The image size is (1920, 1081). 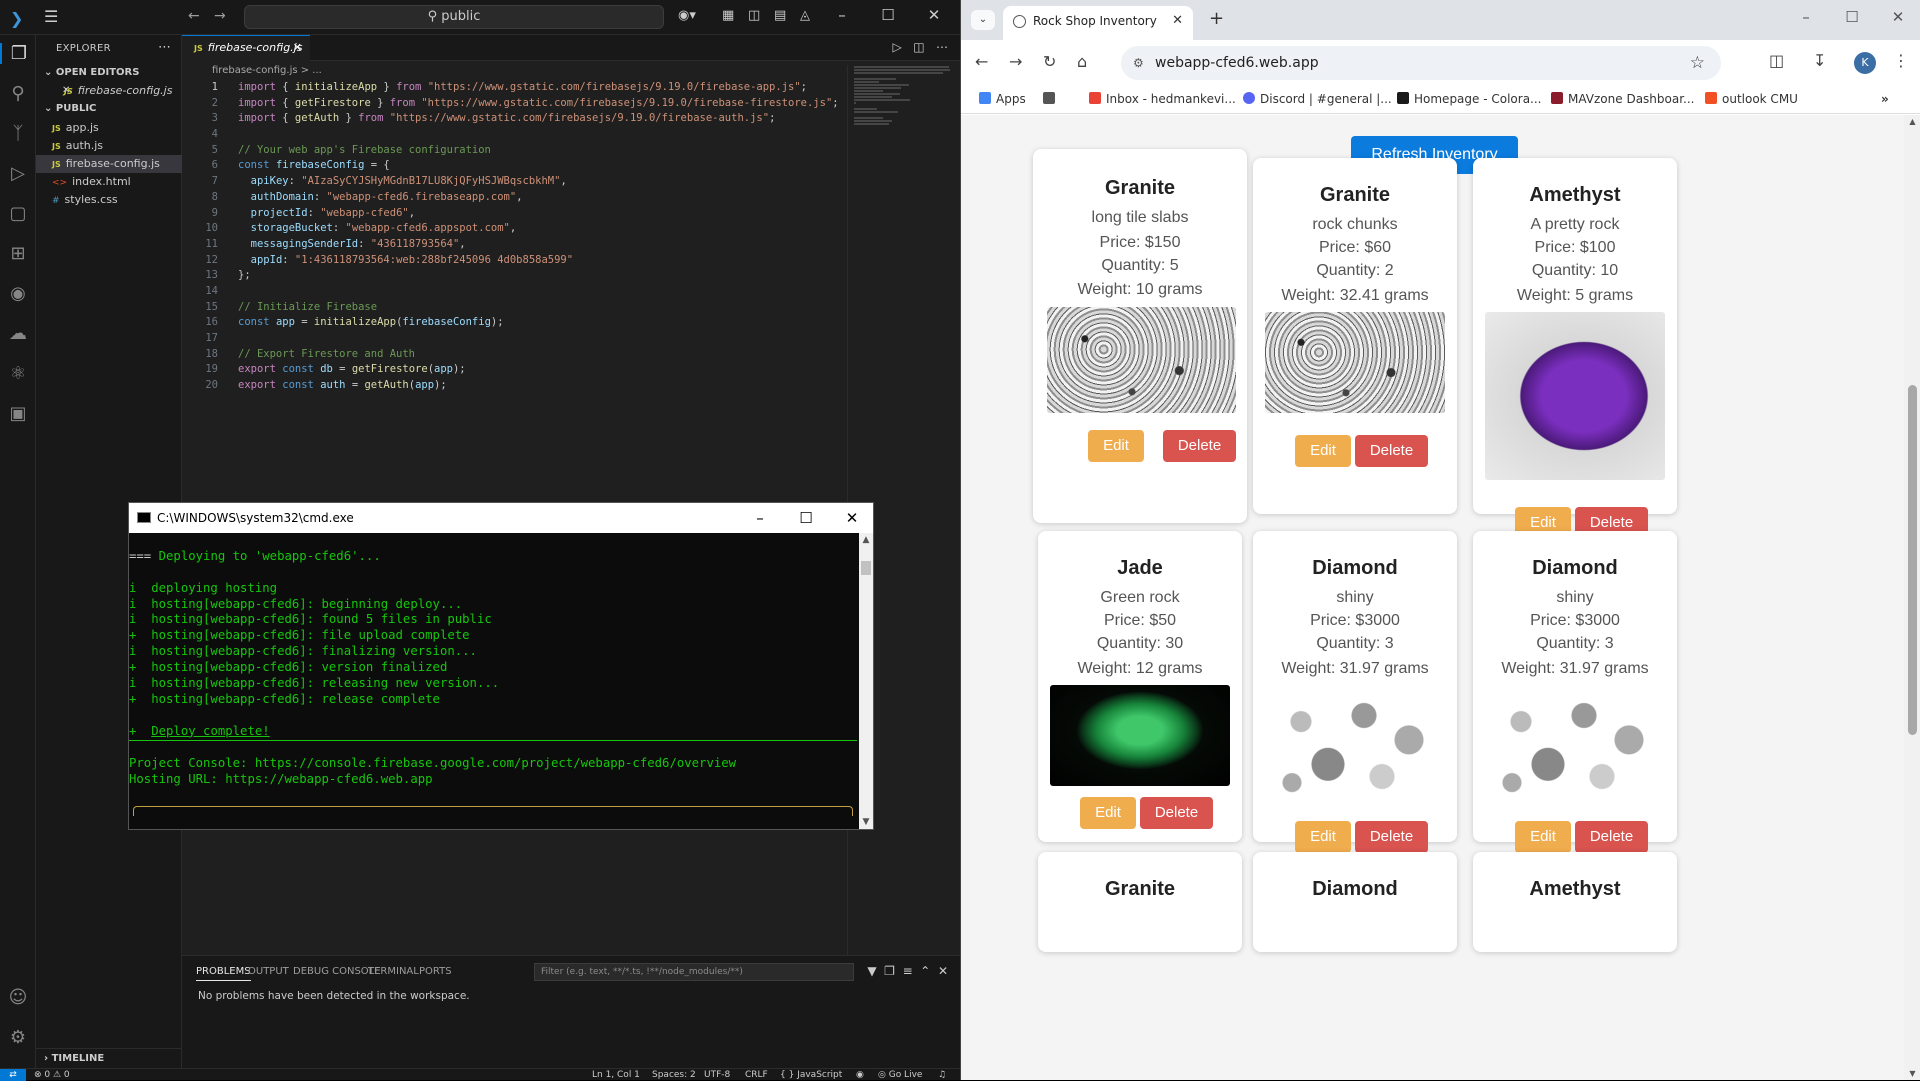 What do you see at coordinates (512, 214) in the screenshot?
I see `code-line: 9 projectId: "webapp-cfed6",` at bounding box center [512, 214].